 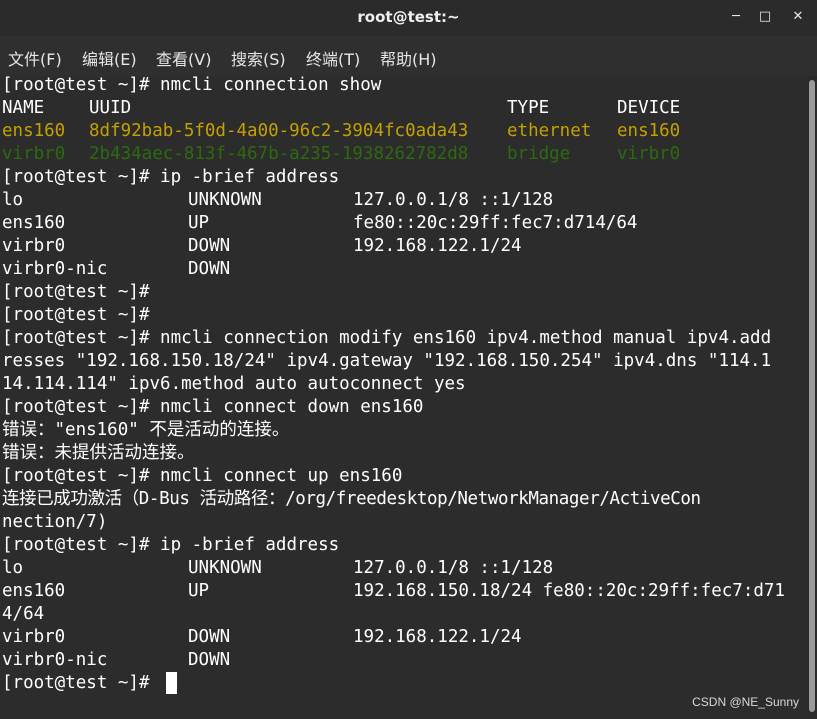 What do you see at coordinates (319, 223) in the screenshot?
I see `terminal-line: ens160 UP fe80::20c:29ff:fec7:d714/64` at bounding box center [319, 223].